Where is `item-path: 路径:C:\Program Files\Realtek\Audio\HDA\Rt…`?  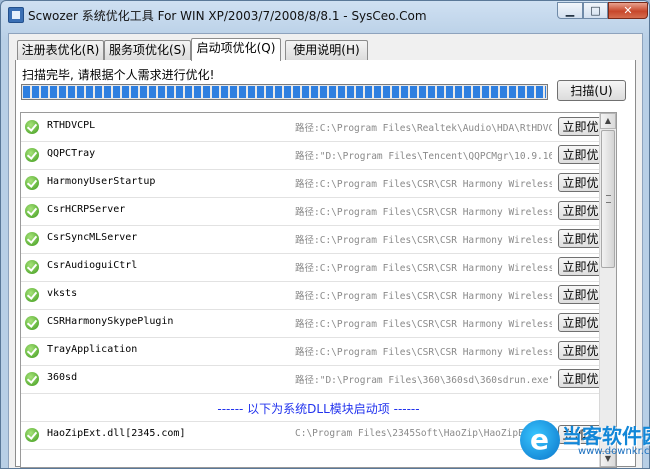 item-path: 路径:C:\Program Files\Realtek\Audio\HDA\Rt… is located at coordinates (423, 128).